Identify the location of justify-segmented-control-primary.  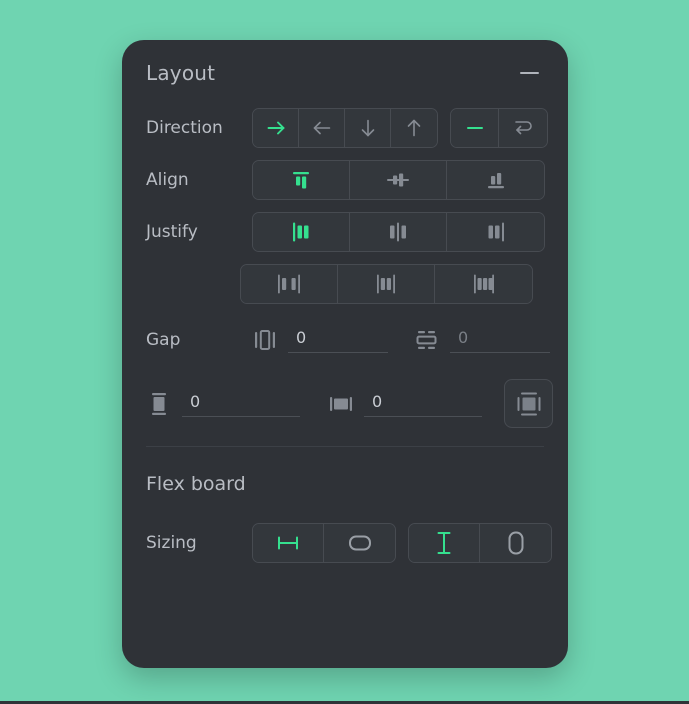
(398, 232).